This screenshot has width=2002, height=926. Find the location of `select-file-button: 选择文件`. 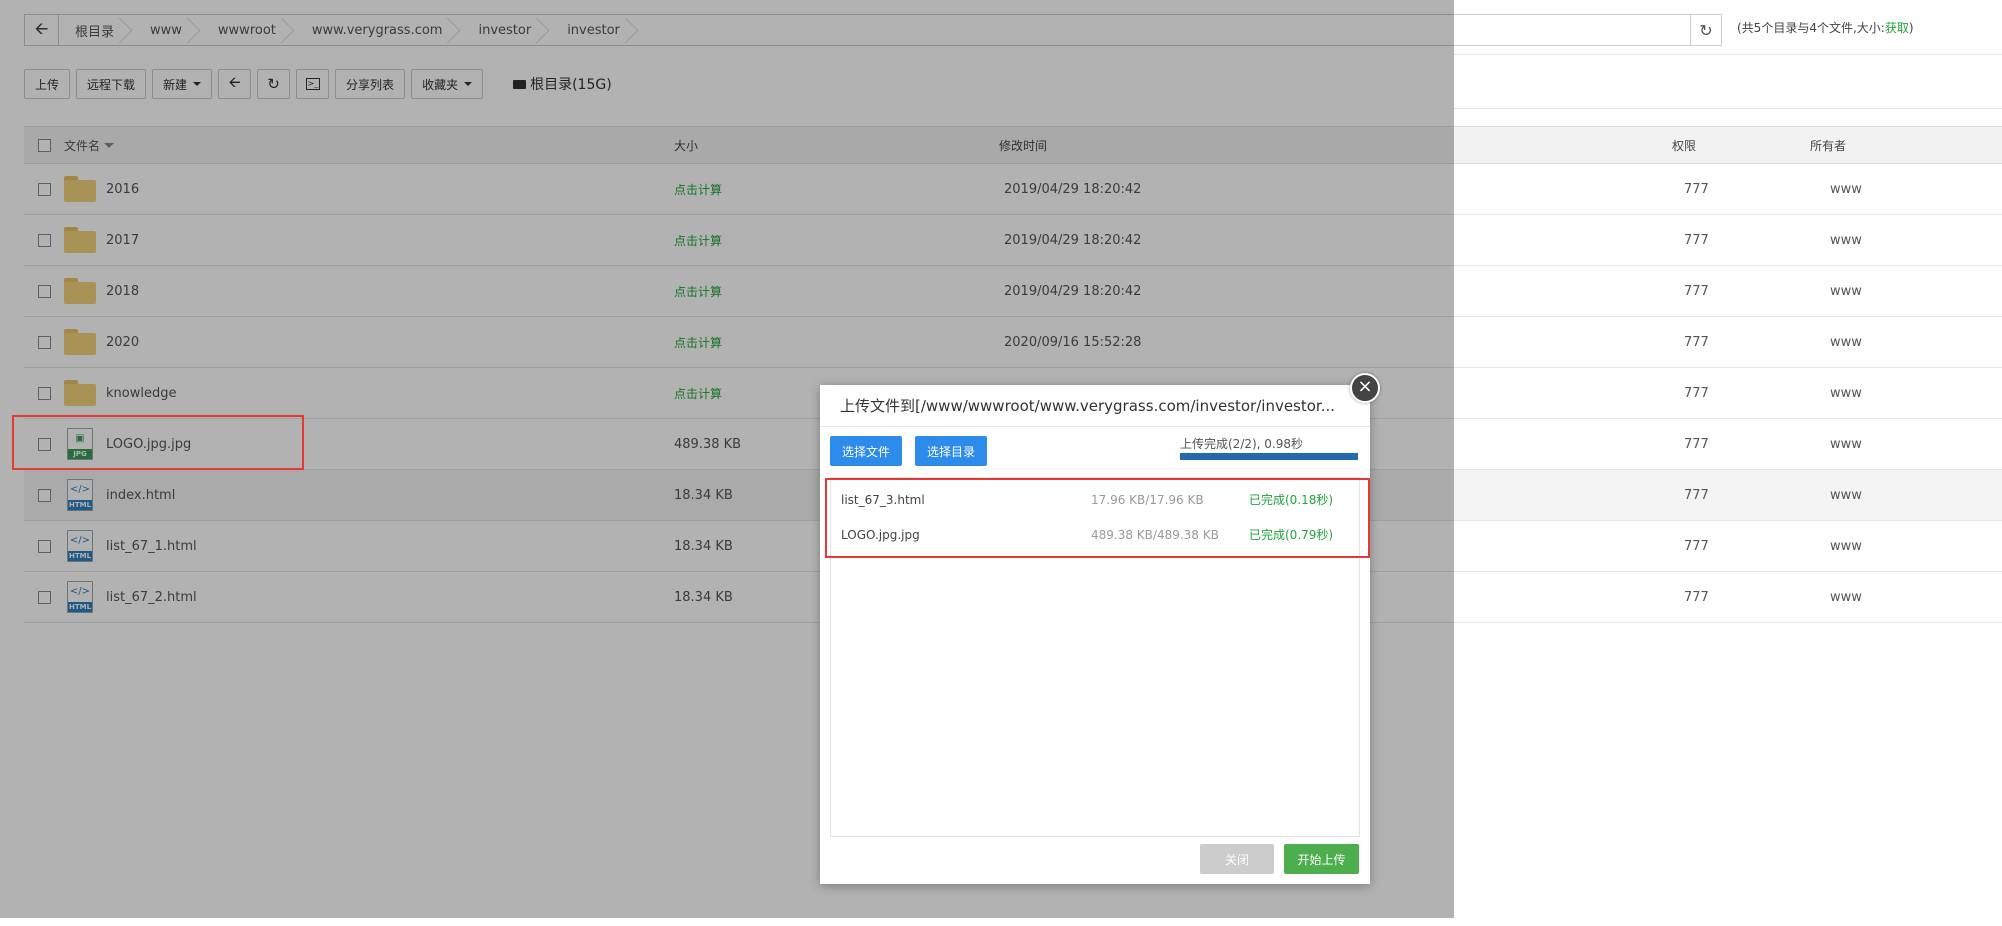

select-file-button: 选择文件 is located at coordinates (866, 451).